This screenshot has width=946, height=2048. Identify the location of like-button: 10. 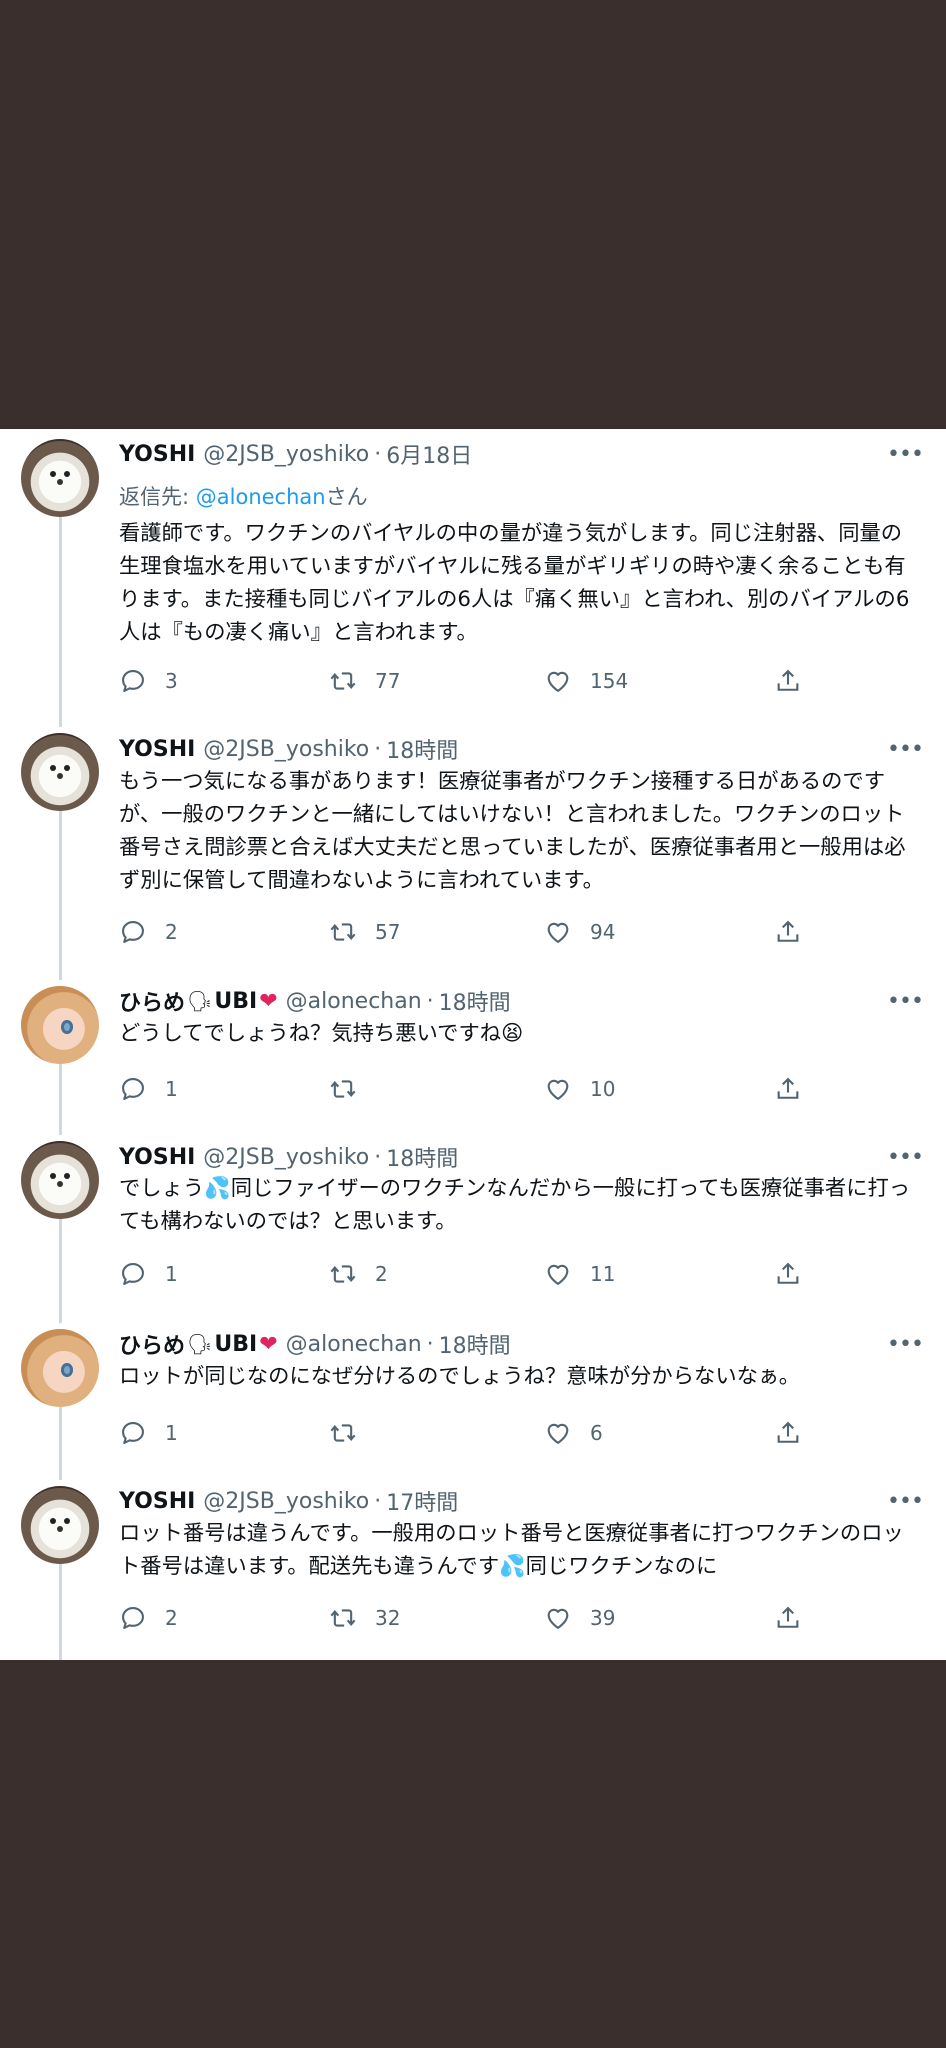
(579, 1089).